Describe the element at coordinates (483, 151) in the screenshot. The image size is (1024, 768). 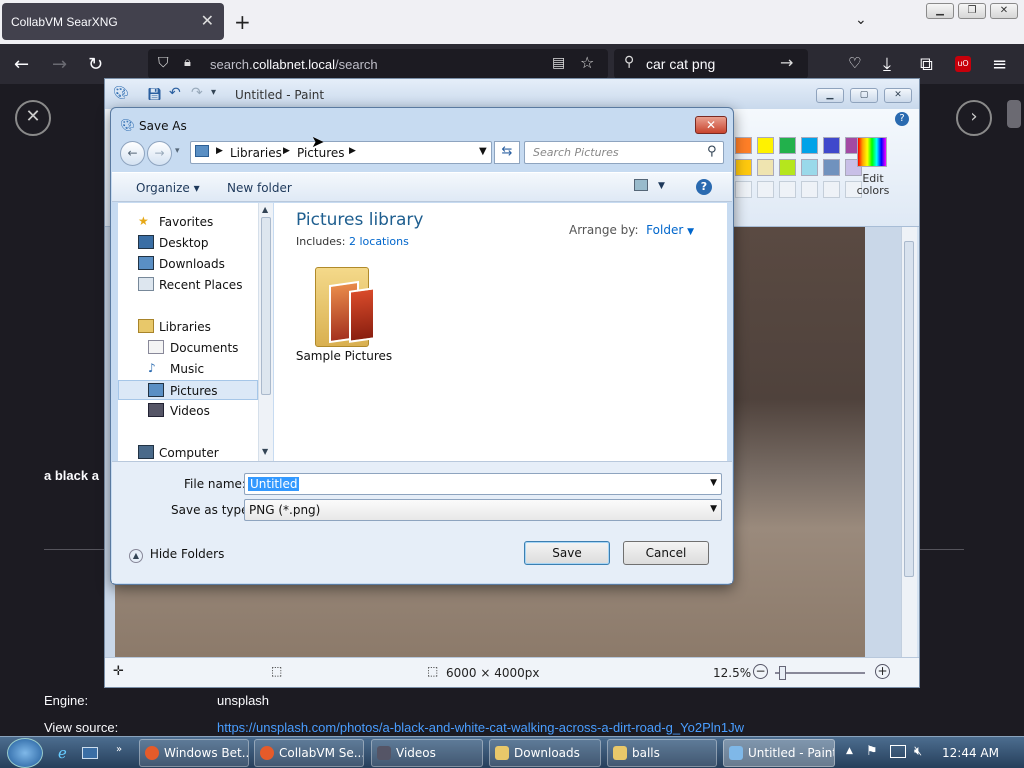
I see `address-dropdown-icon: ▼` at that location.